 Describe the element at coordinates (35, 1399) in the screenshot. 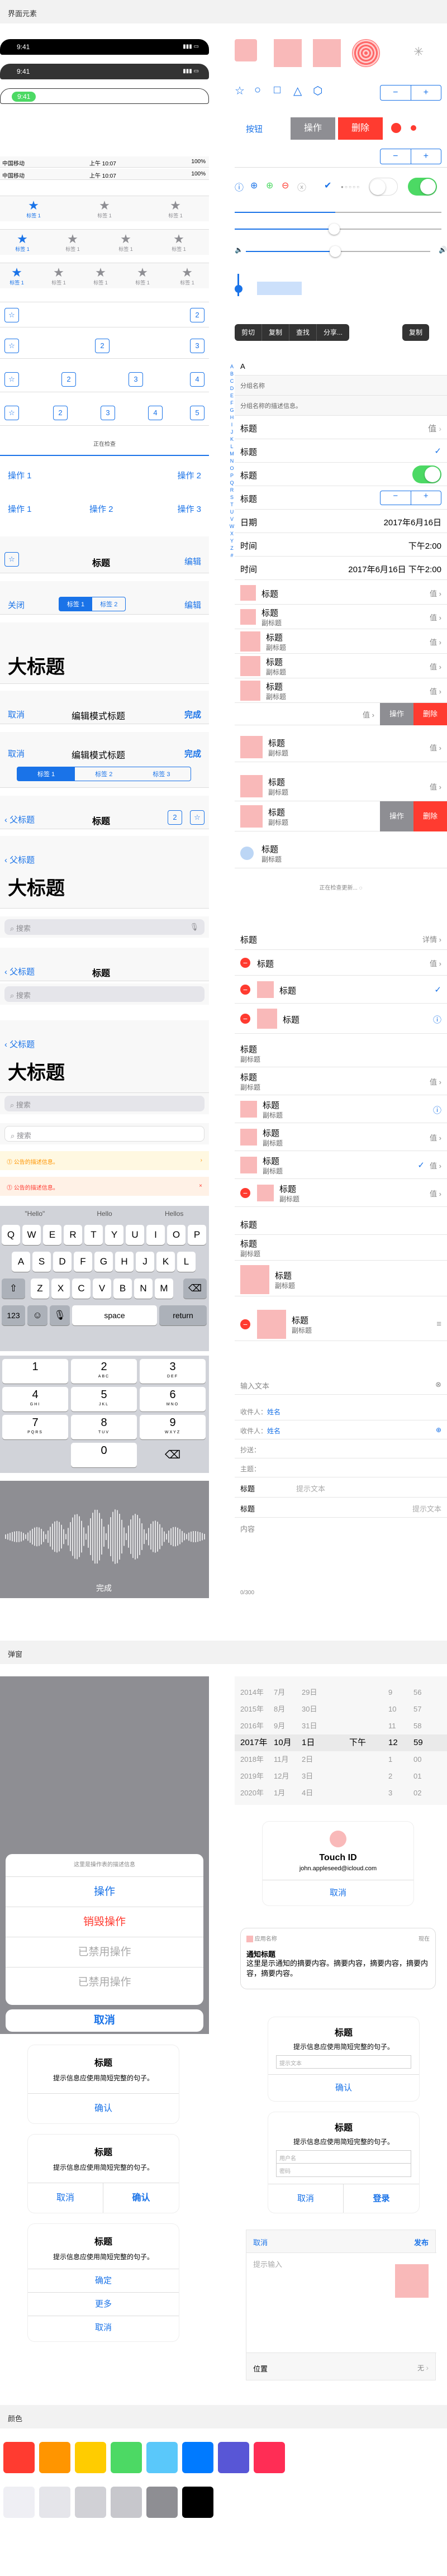

I see `numpad-key-4: 4 GHI` at that location.